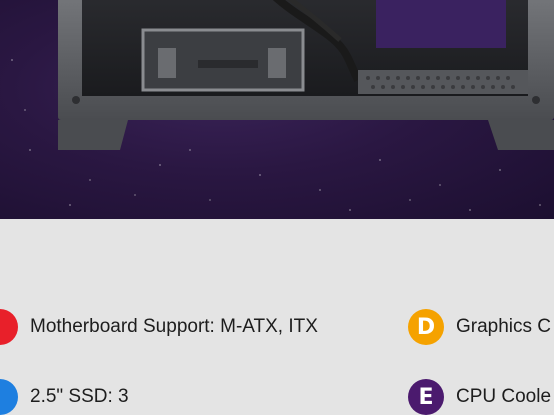  I want to click on spec-label: Motherboard Support: M-ATX, ITX, so click(174, 326).